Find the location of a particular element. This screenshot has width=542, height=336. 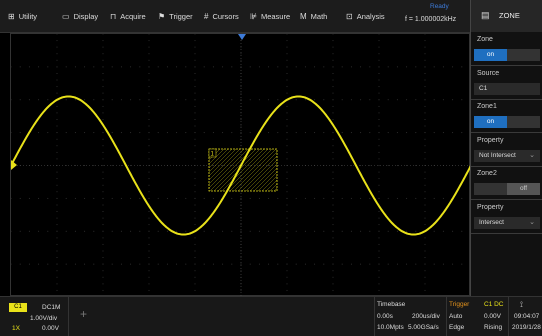

timebase-label: Timebase is located at coordinates (391, 304).